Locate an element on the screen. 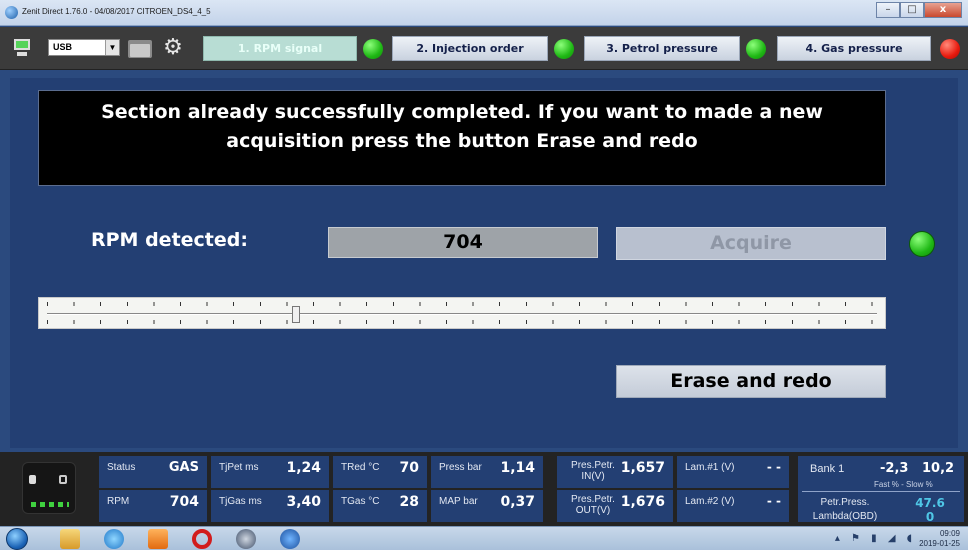  rpm-value: 704 is located at coordinates (184, 502).